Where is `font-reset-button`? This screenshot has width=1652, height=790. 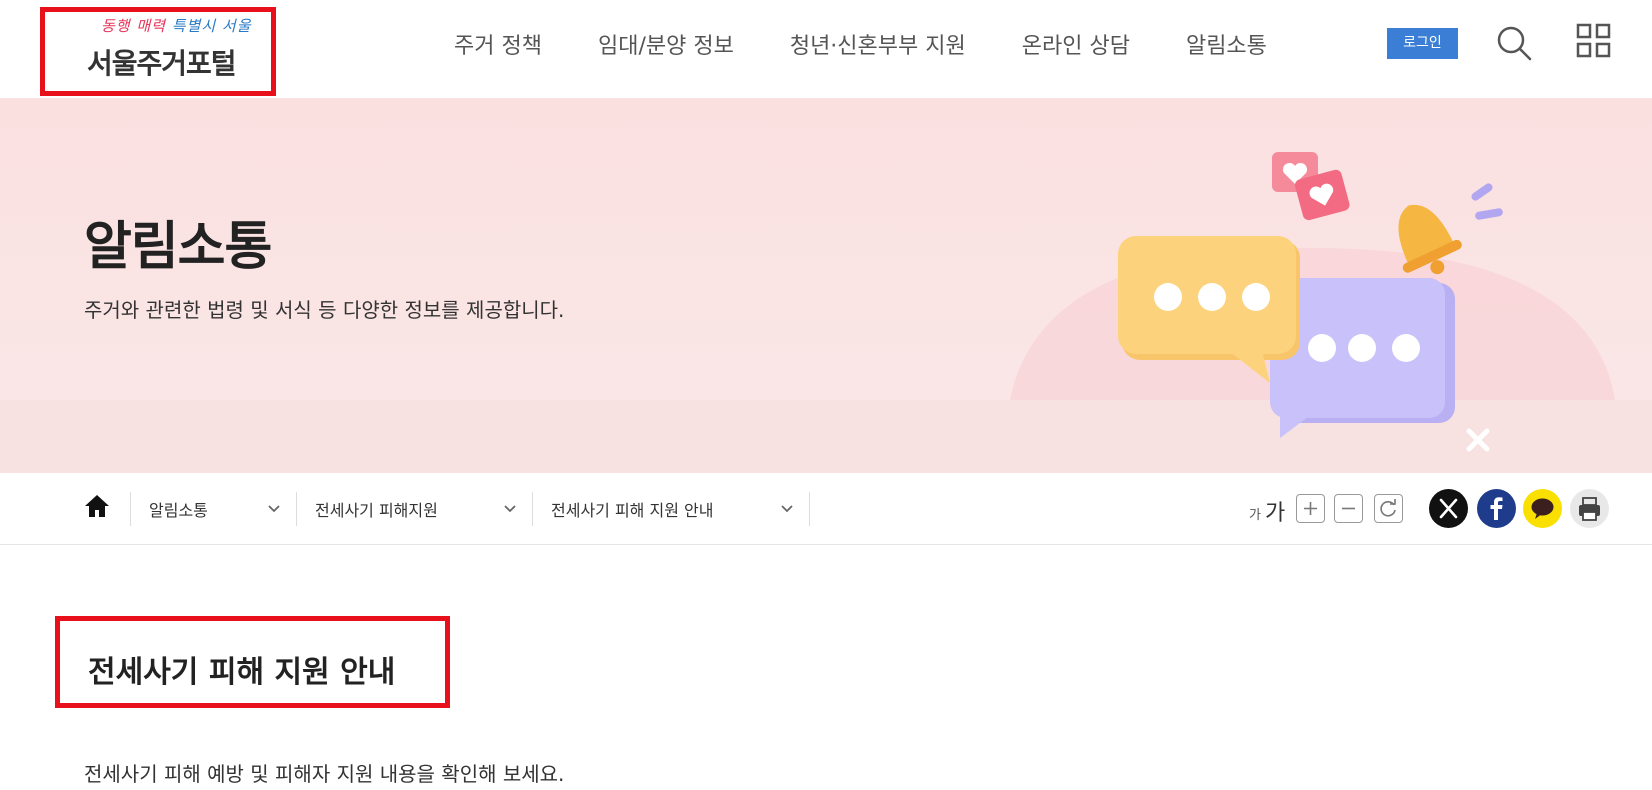 font-reset-button is located at coordinates (1388, 508).